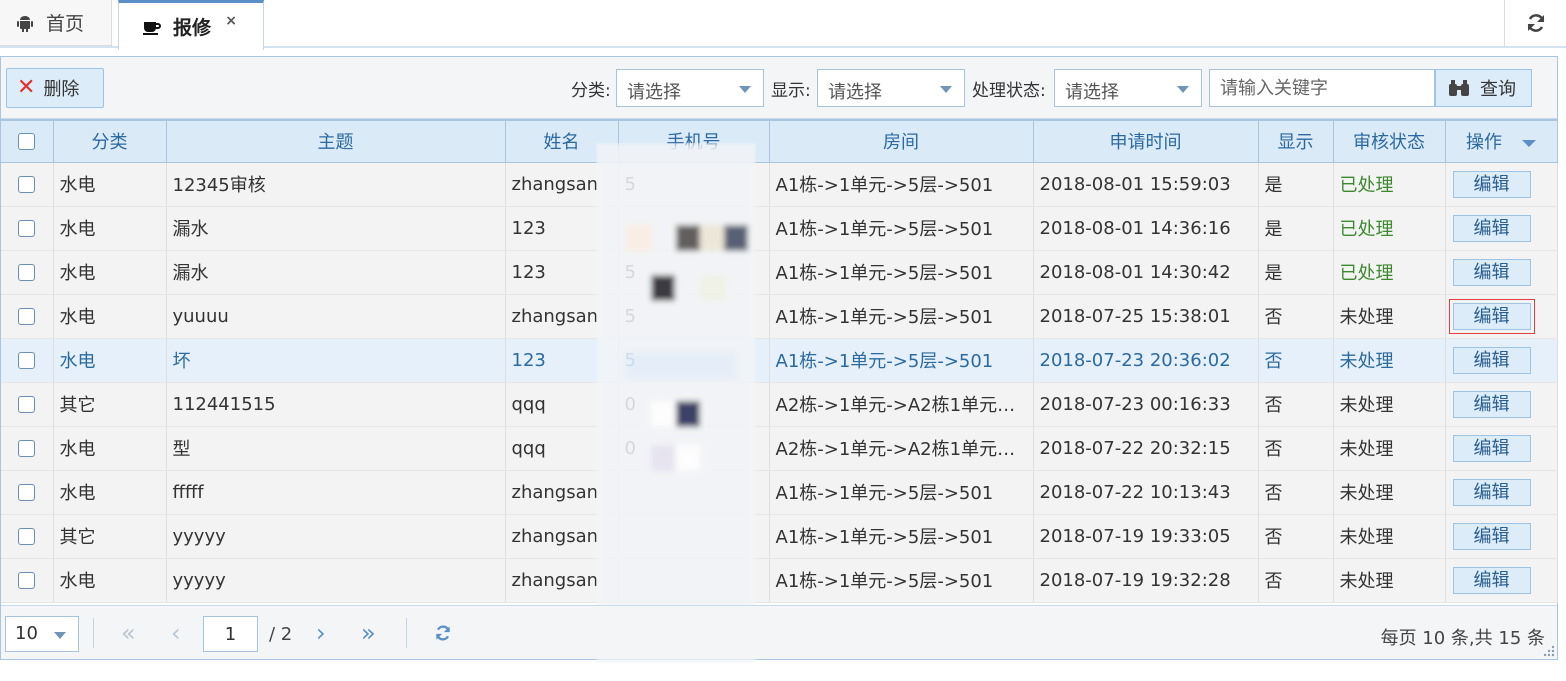 This screenshot has width=1566, height=681. Describe the element at coordinates (1146, 316) in the screenshot. I see `cell-time: 2018-07-25 15:38:01` at that location.